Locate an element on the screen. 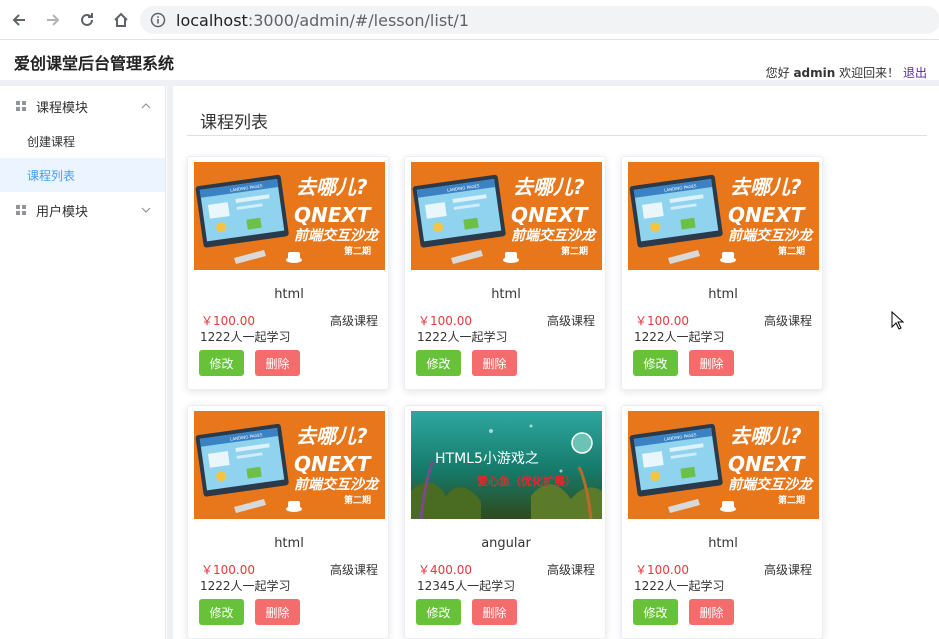  page-title: 课程列表 is located at coordinates (234, 123).